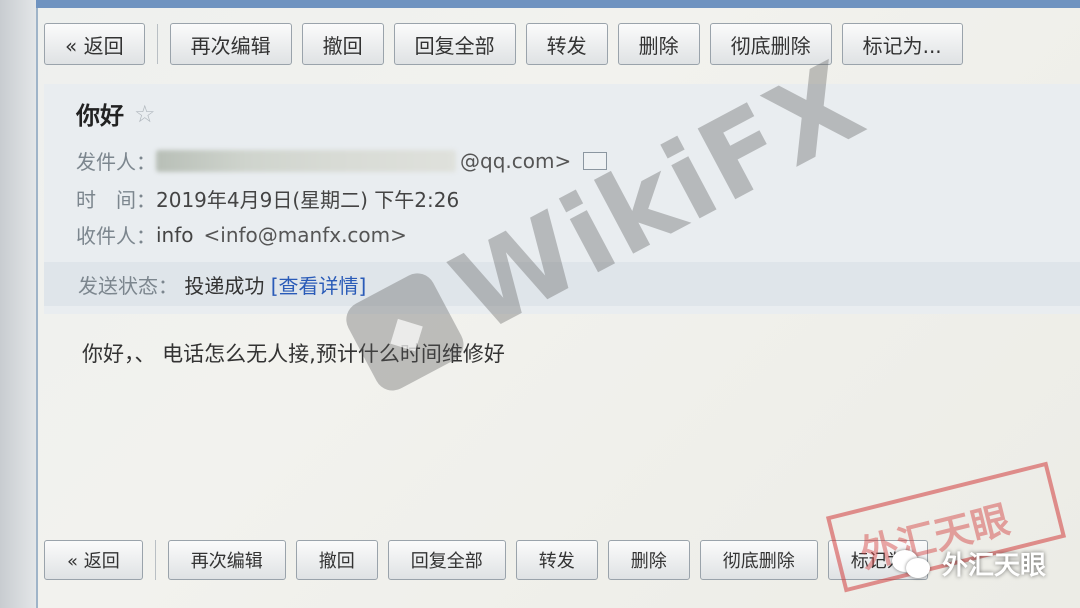  What do you see at coordinates (100, 116) in the screenshot?
I see `subject-text: 你好` at bounding box center [100, 116].